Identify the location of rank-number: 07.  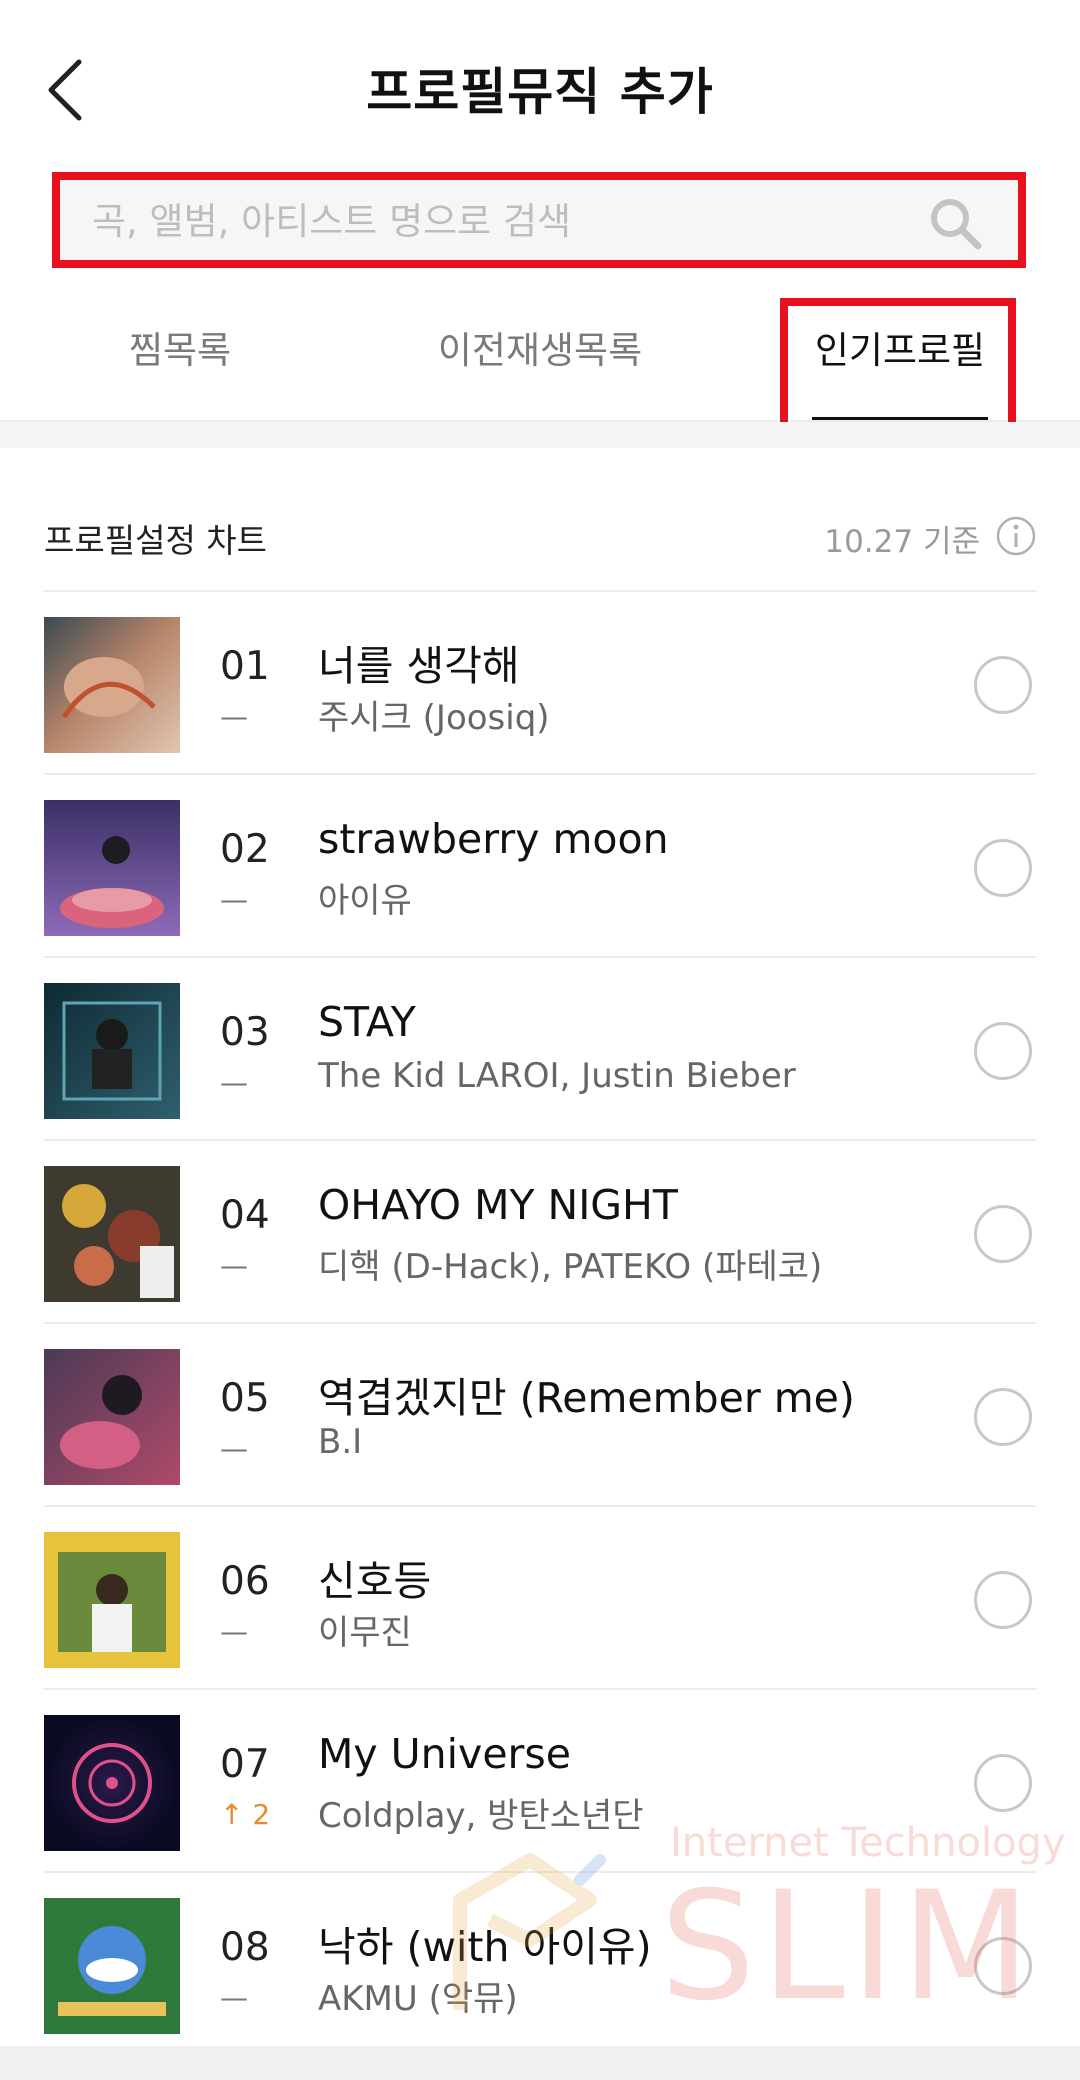
(245, 1764).